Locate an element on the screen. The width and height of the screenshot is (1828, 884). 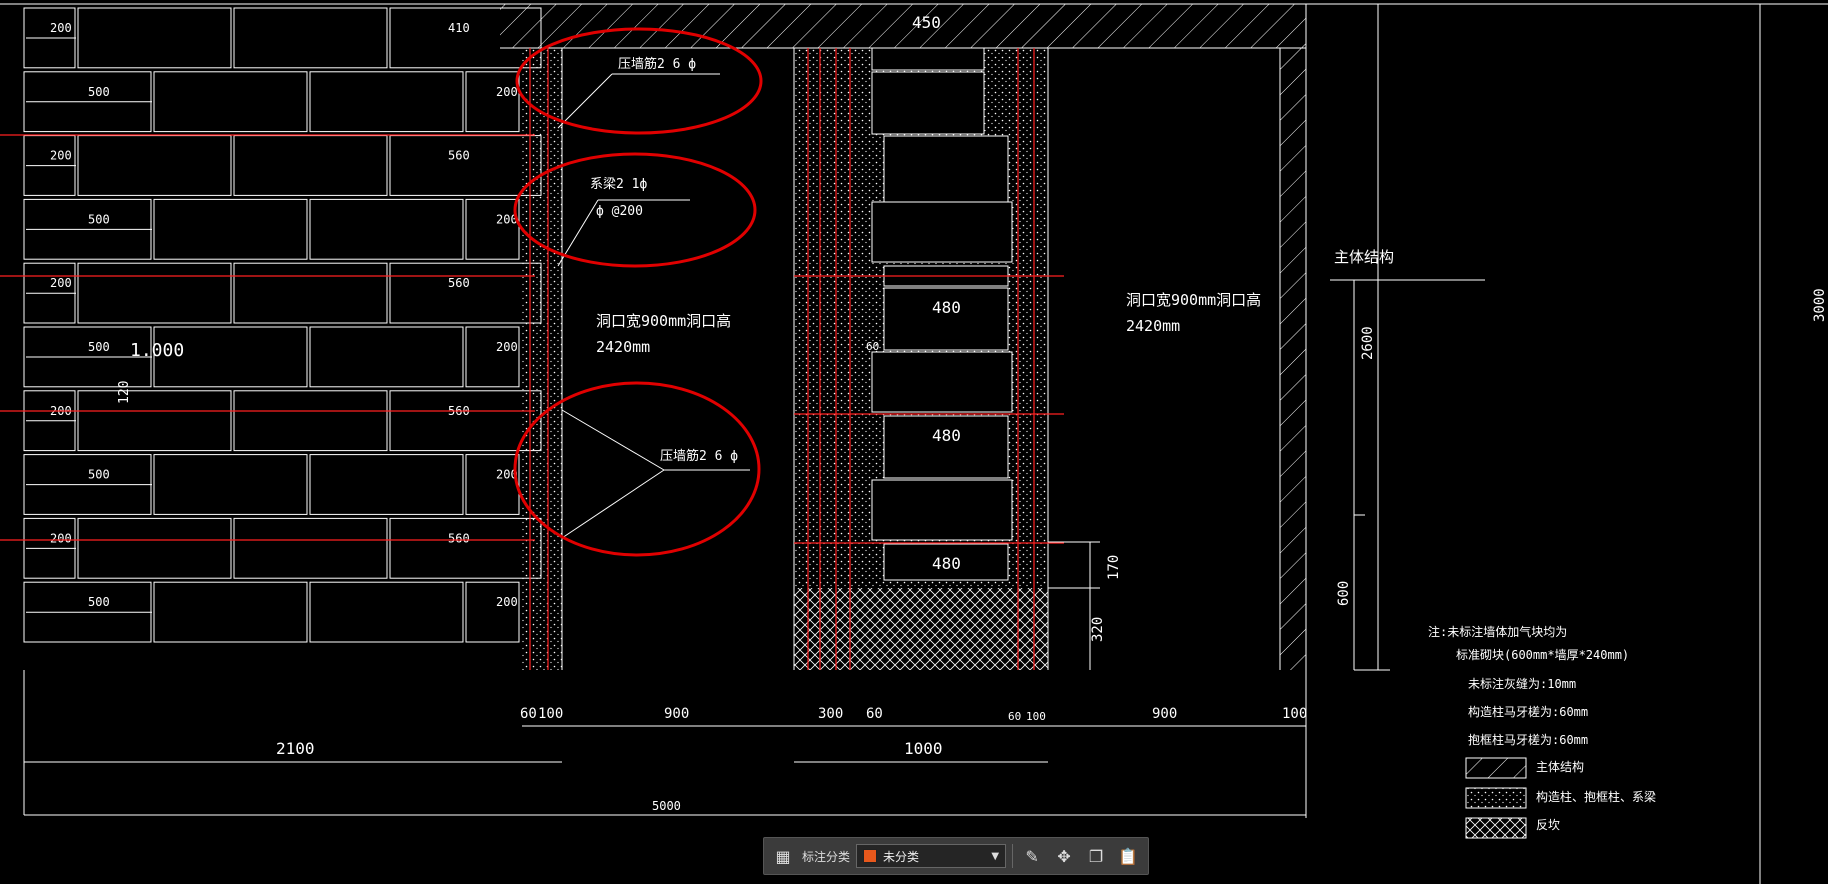
legend-swatch-cross is located at coordinates (1496, 828).